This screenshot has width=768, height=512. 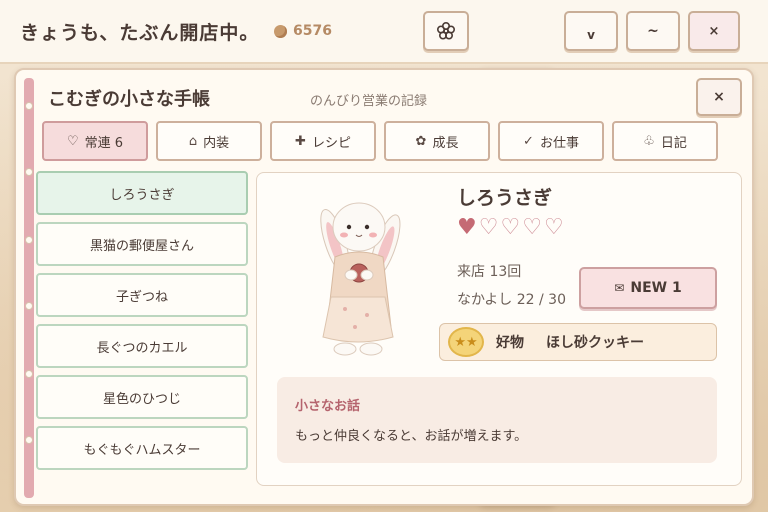 I want to click on envelope-icon: ✉, so click(x=619, y=288).